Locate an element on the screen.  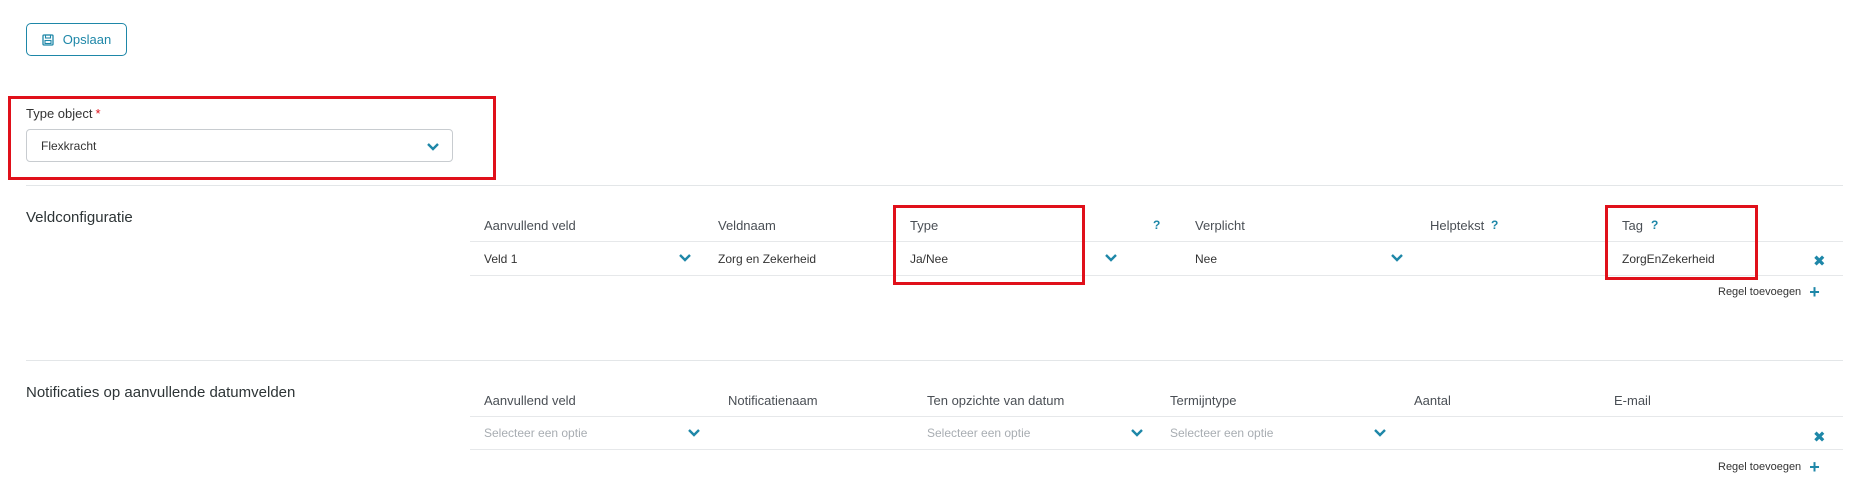
col-header-notificatienaam: Notificatienaam is located at coordinates (773, 400).